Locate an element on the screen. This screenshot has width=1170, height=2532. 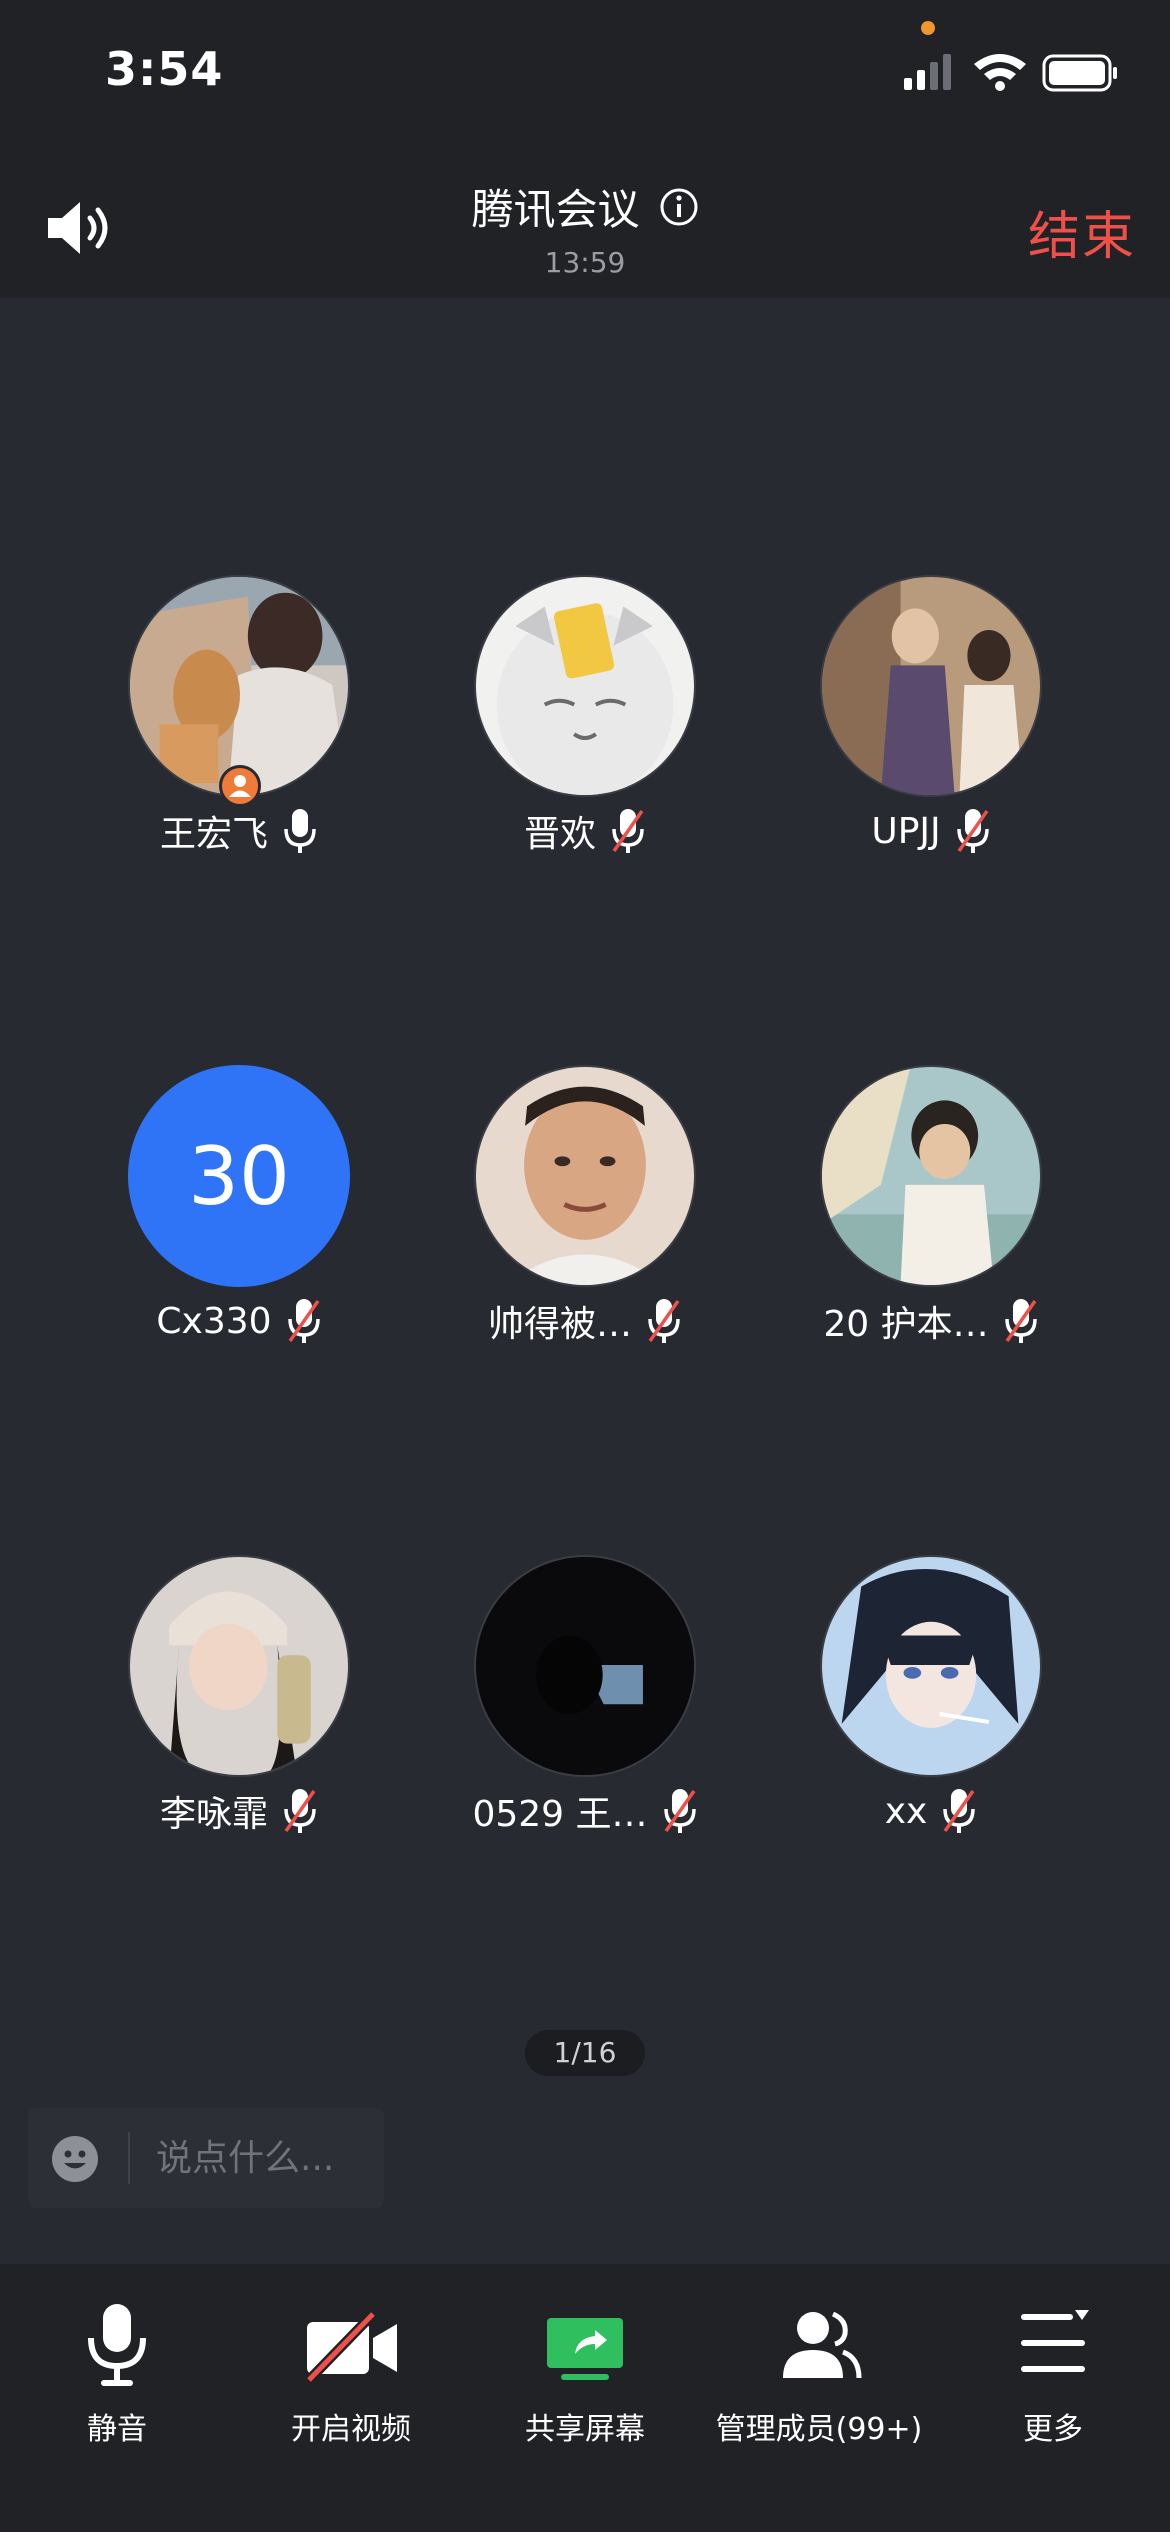
avatar-initials: 30 is located at coordinates (239, 1176).